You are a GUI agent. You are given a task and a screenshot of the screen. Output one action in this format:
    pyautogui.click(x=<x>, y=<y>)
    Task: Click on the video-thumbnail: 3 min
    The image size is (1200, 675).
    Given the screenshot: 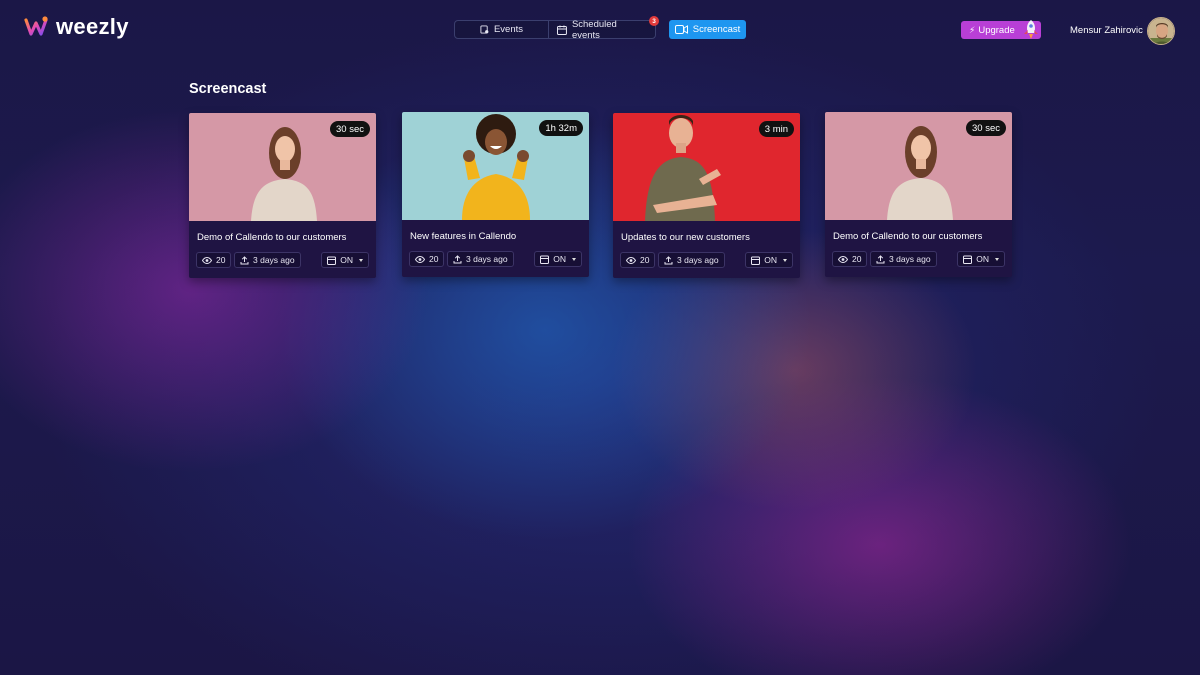 What is the action you would take?
    pyautogui.click(x=706, y=167)
    